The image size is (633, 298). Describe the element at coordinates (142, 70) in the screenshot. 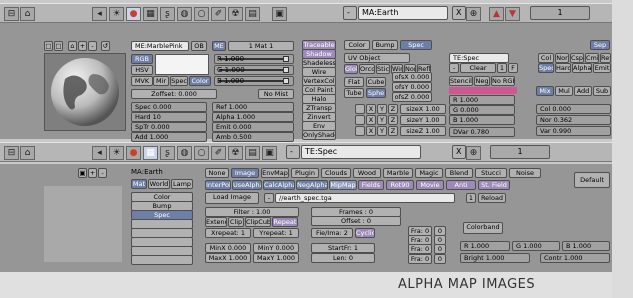

I see `hsv-mode-button: HSV` at that location.